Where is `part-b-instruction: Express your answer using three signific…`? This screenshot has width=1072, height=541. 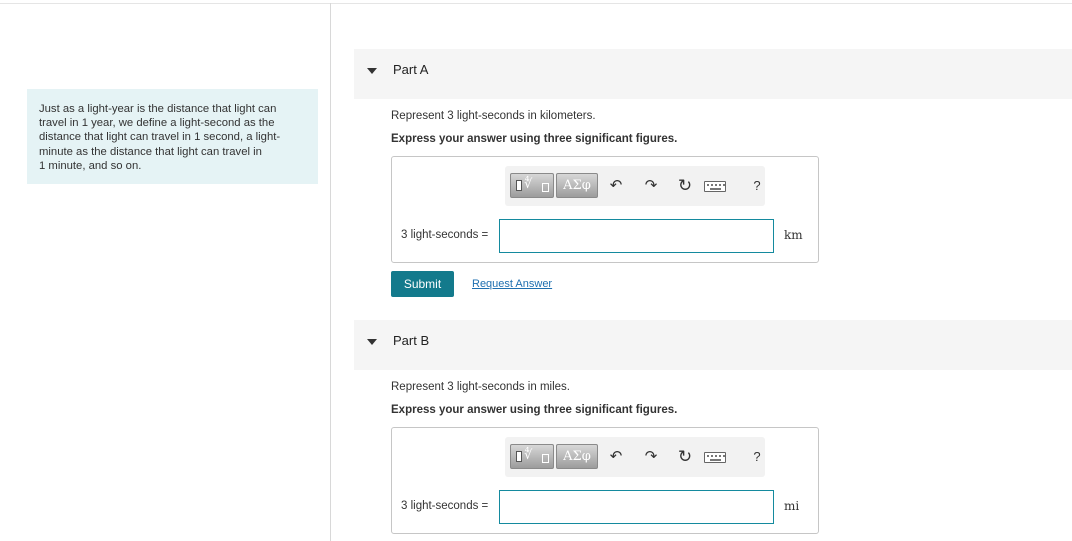 part-b-instruction: Express your answer using three signific… is located at coordinates (534, 410).